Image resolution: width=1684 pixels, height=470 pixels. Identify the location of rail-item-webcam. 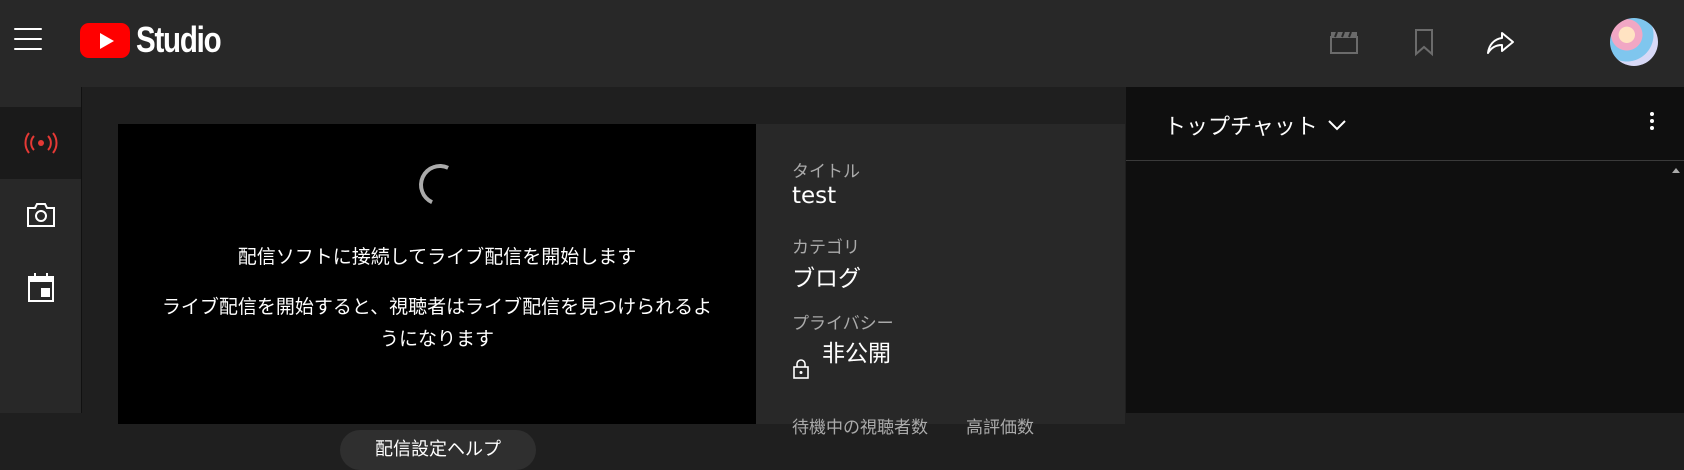
(40, 215).